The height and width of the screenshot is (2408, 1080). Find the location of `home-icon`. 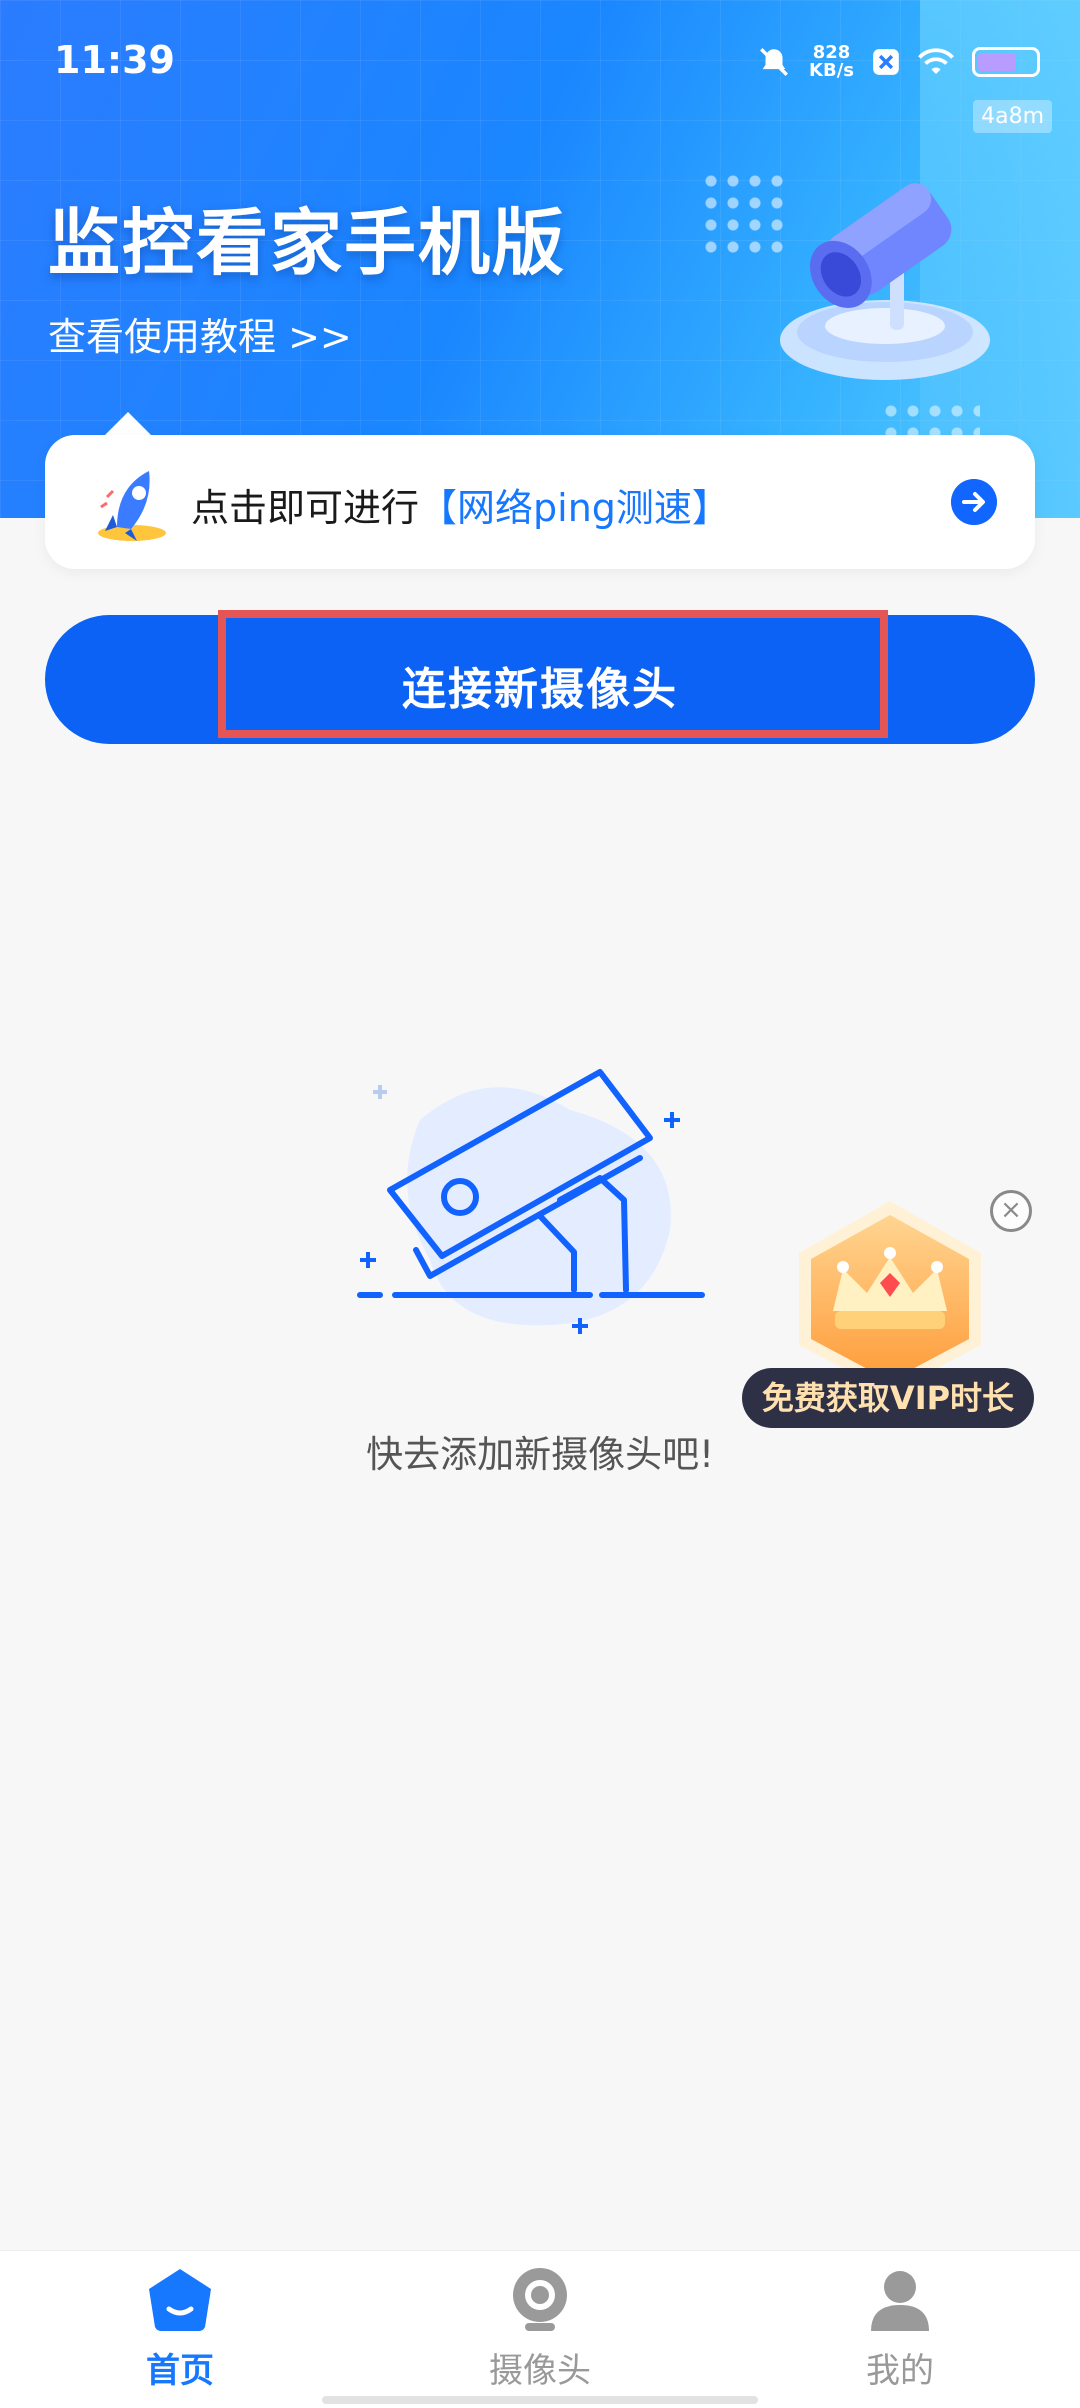

home-icon is located at coordinates (180, 2300).